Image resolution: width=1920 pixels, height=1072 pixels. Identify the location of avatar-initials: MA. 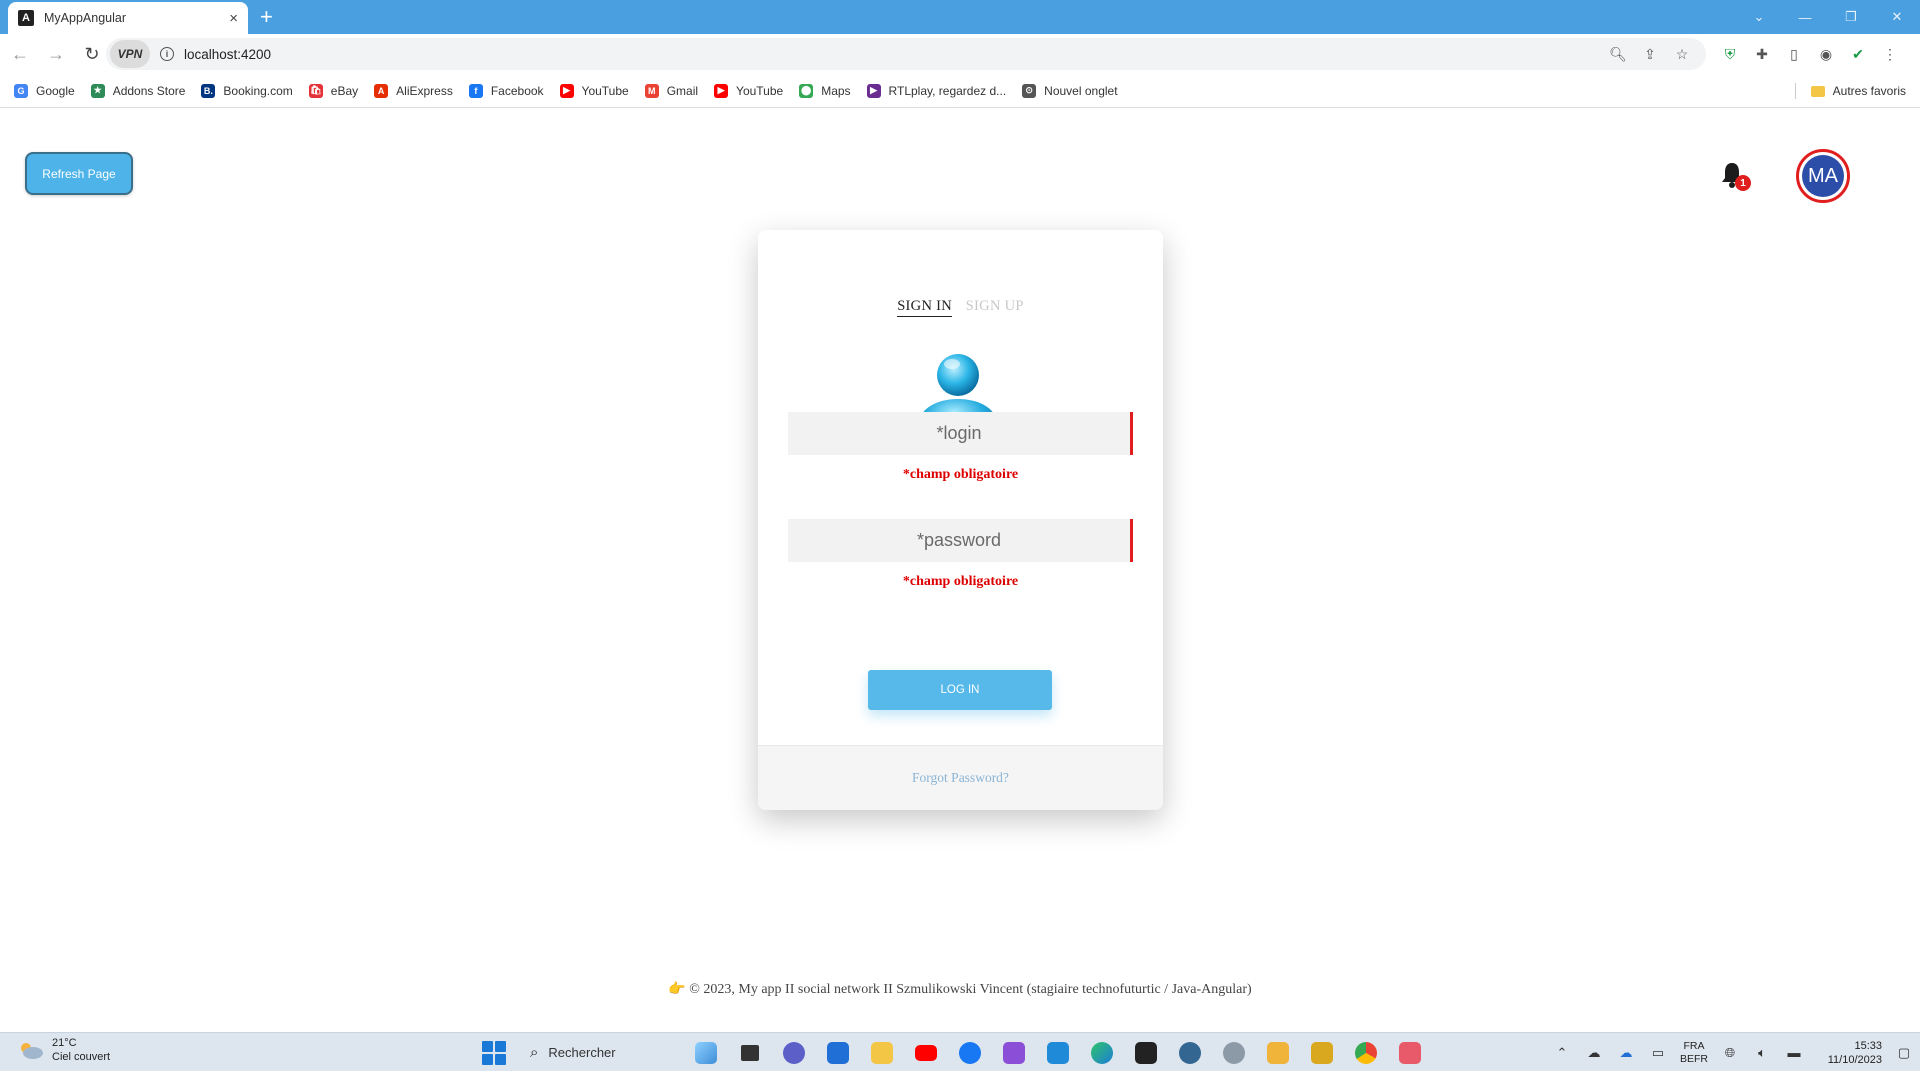
(1823, 176).